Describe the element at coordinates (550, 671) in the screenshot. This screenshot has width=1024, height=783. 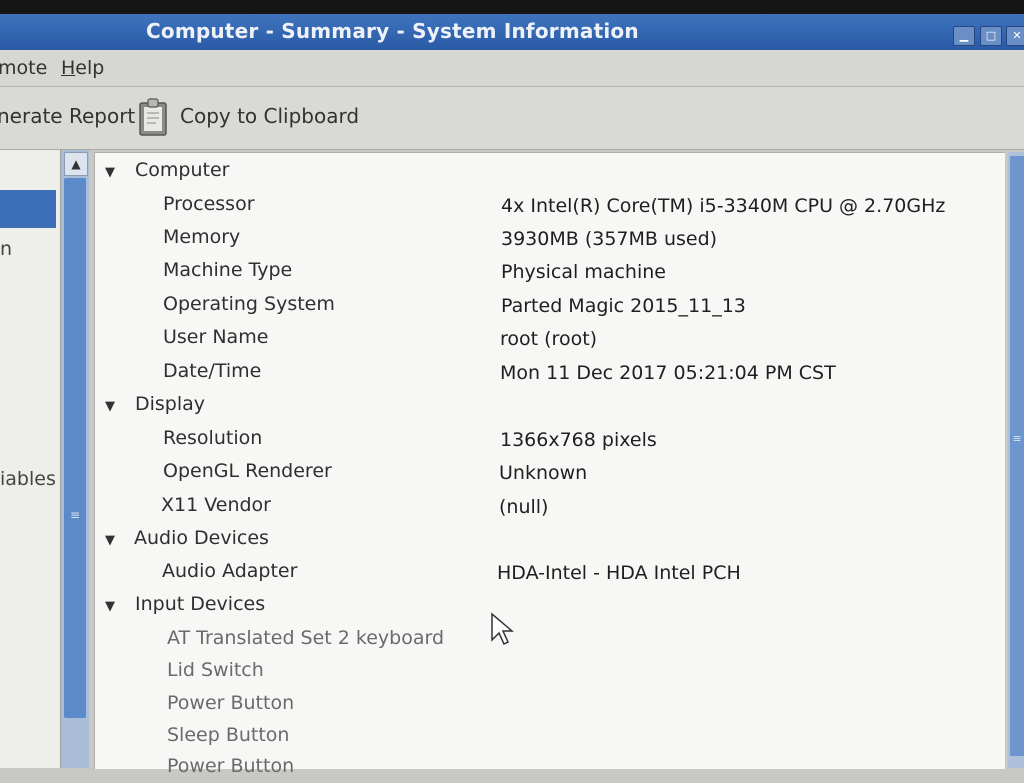
I see `summary-row: Lid Switch` at that location.